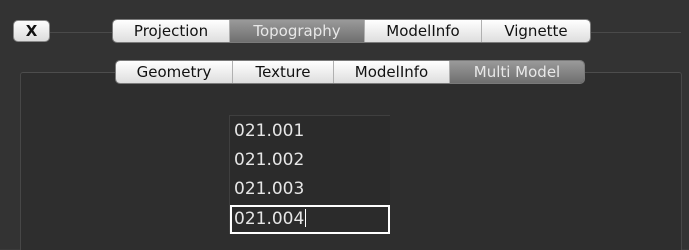 The image size is (689, 250). I want to click on list-item-label: 021.003, so click(269, 189).